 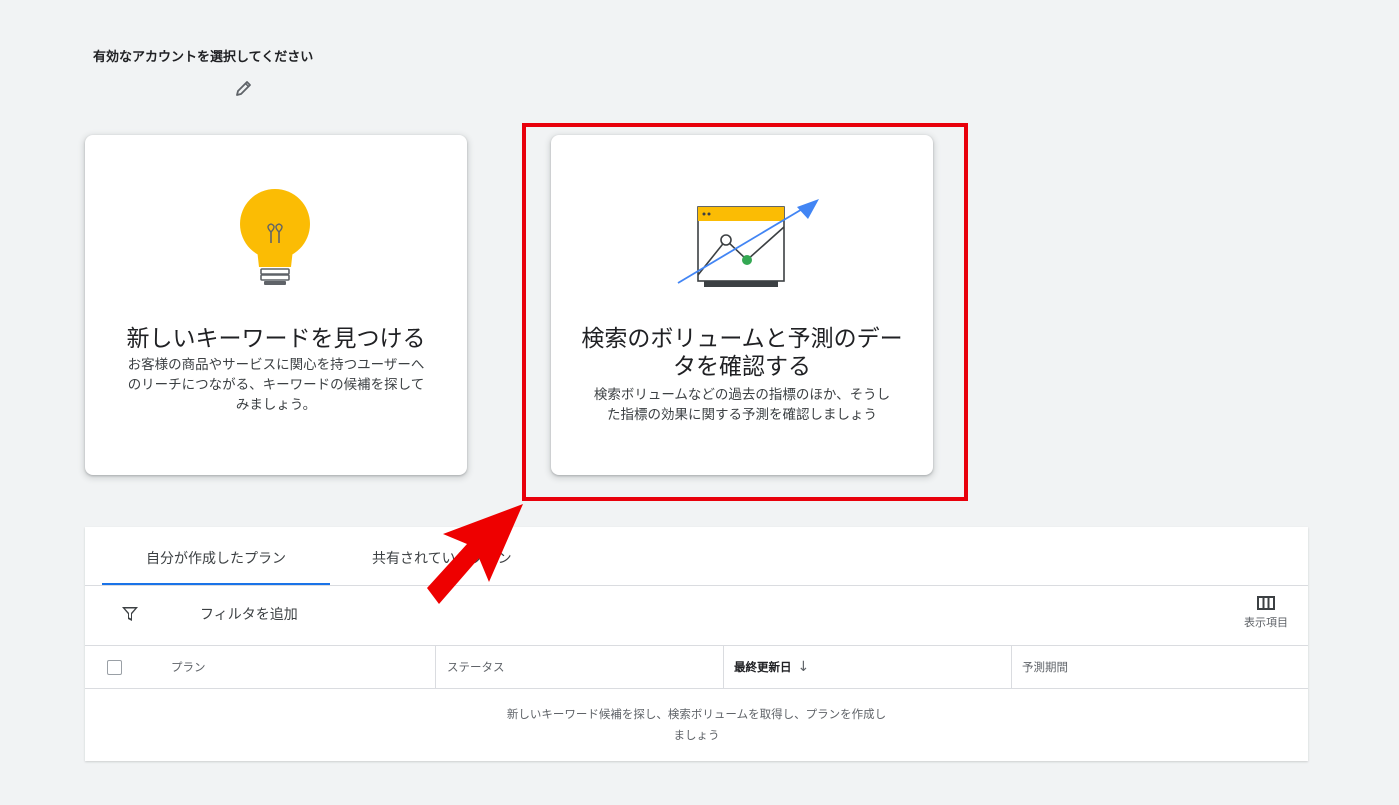 What do you see at coordinates (803, 667) in the screenshot?
I see `arrow-down-icon: ↓` at bounding box center [803, 667].